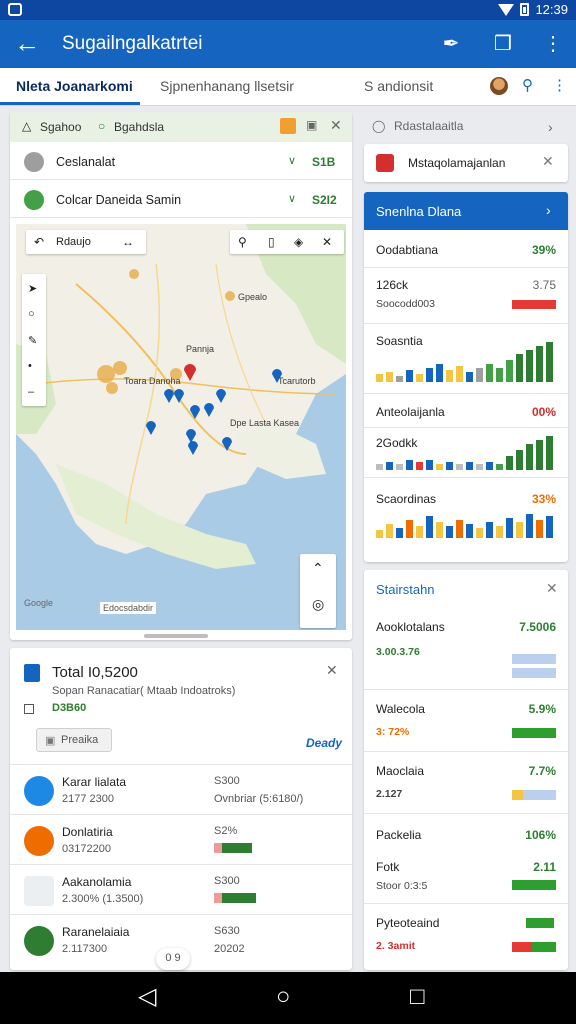  I want to click on share-icon: ❒, so click(503, 44).